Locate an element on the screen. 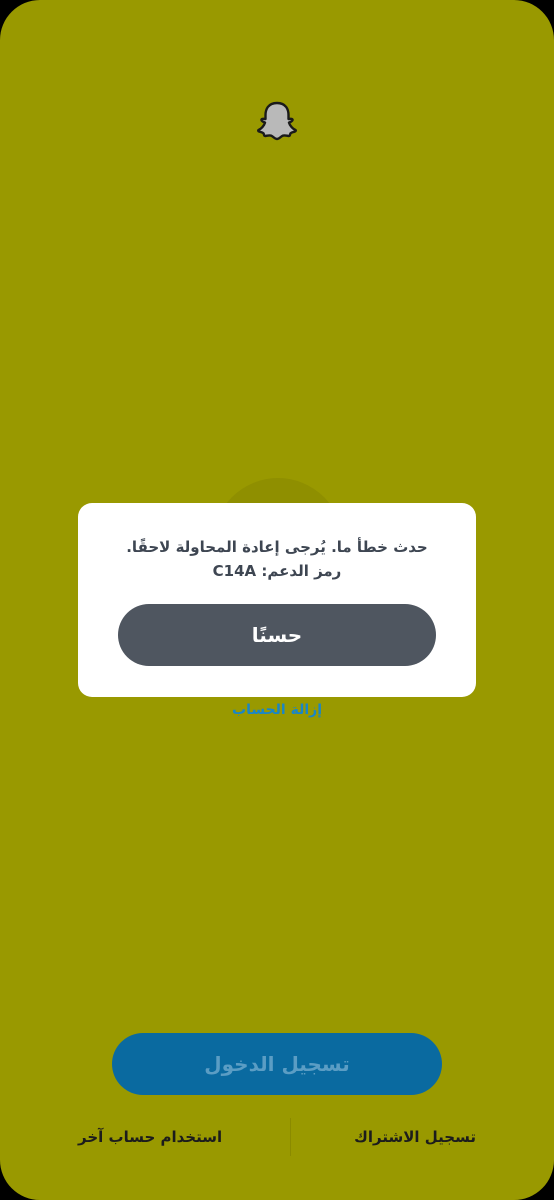 The height and width of the screenshot is (1200, 554). remove-account-link: إزالة الحساب is located at coordinates (277, 710).